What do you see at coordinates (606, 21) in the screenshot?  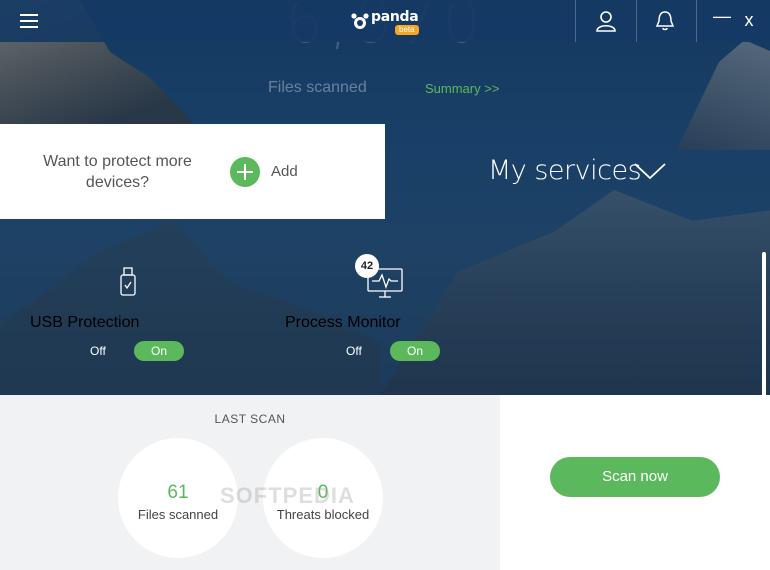 I see `user-icon` at bounding box center [606, 21].